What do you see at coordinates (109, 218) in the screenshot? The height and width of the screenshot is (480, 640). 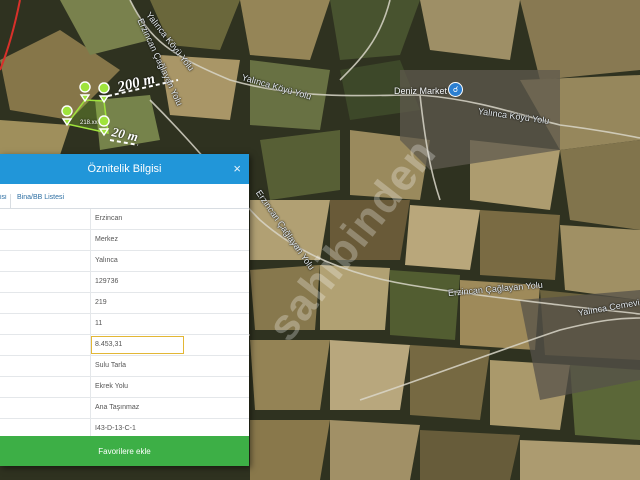 I see `attribute-value: Erzincan` at bounding box center [109, 218].